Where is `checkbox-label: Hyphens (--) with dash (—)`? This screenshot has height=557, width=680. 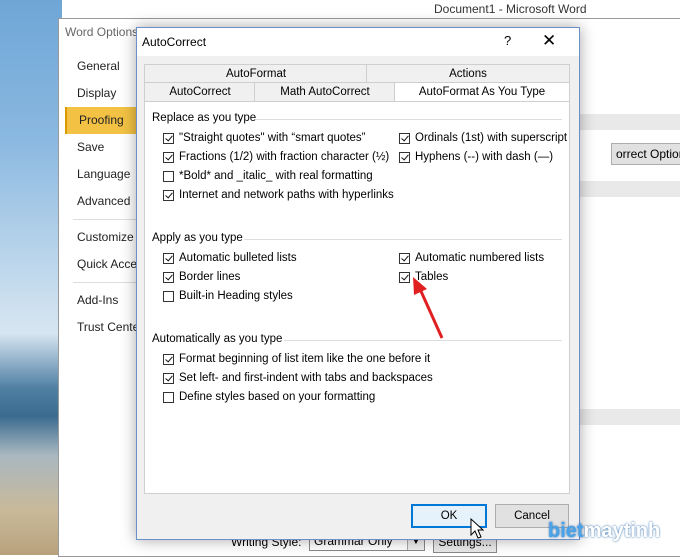
checkbox-label: Hyphens (--) with dash (—) is located at coordinates (484, 157).